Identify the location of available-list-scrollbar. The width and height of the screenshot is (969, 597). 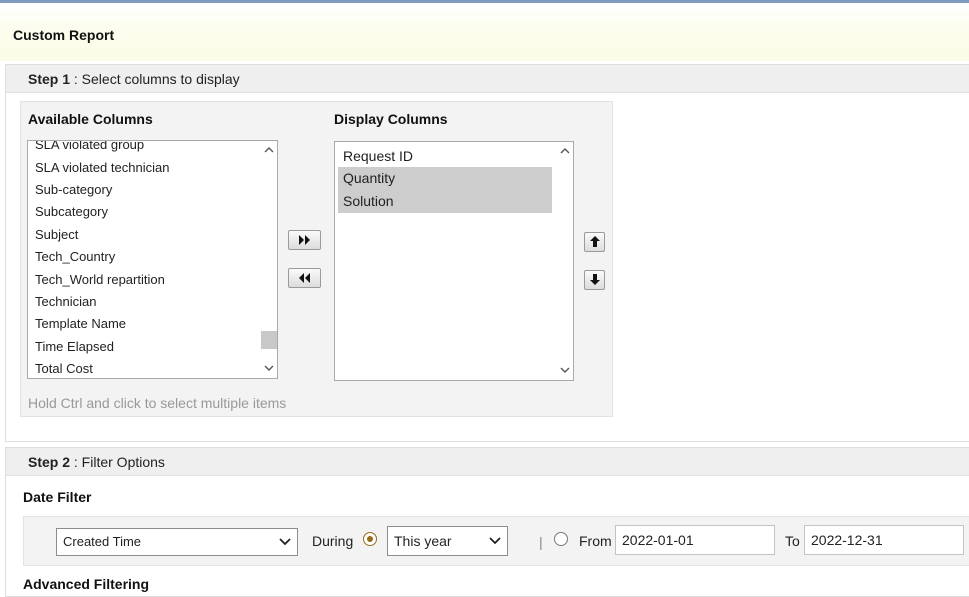
(268, 259).